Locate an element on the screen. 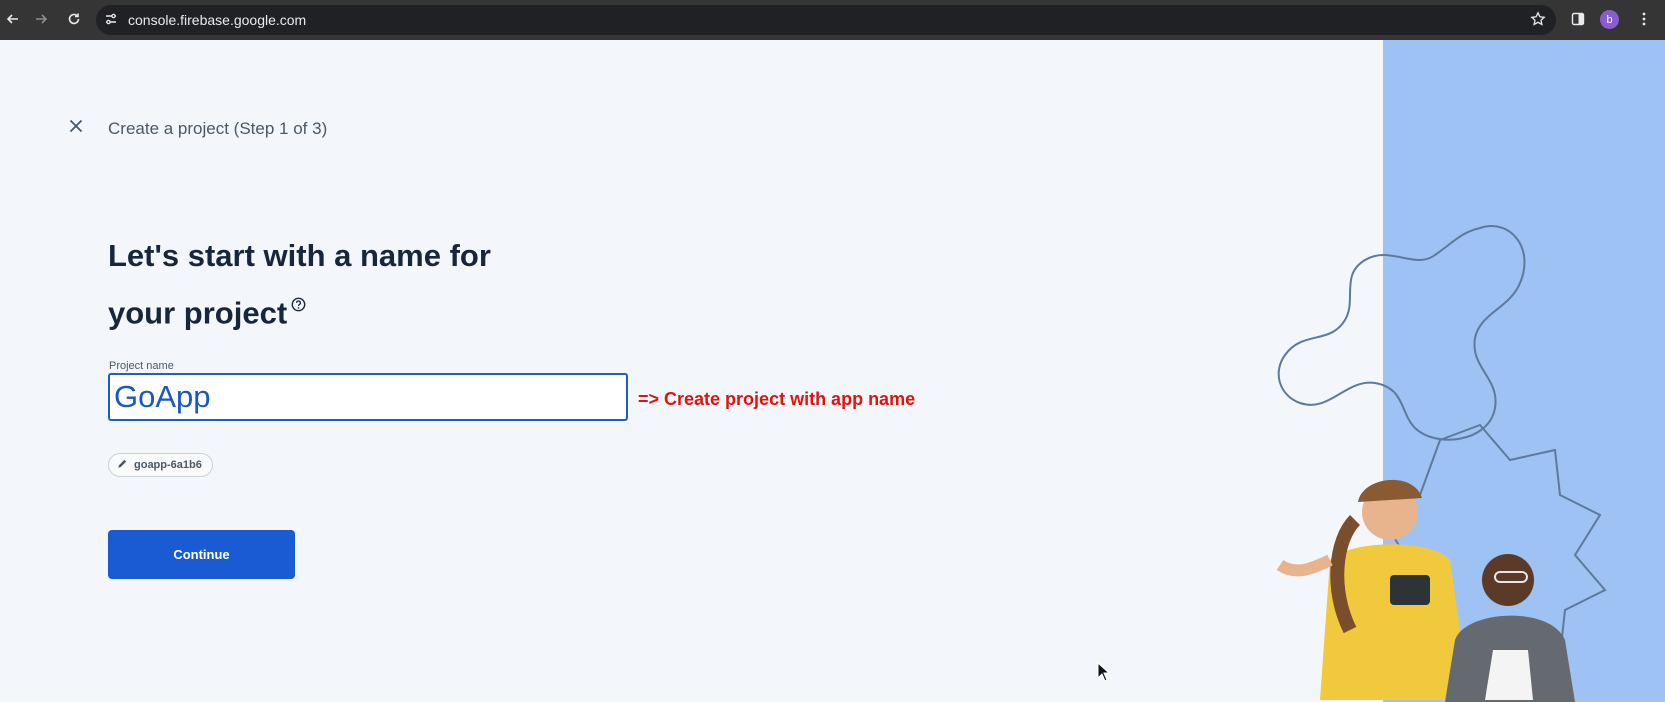 The height and width of the screenshot is (702, 1665). address-bar: console.firebase.google.com is located at coordinates (826, 20).